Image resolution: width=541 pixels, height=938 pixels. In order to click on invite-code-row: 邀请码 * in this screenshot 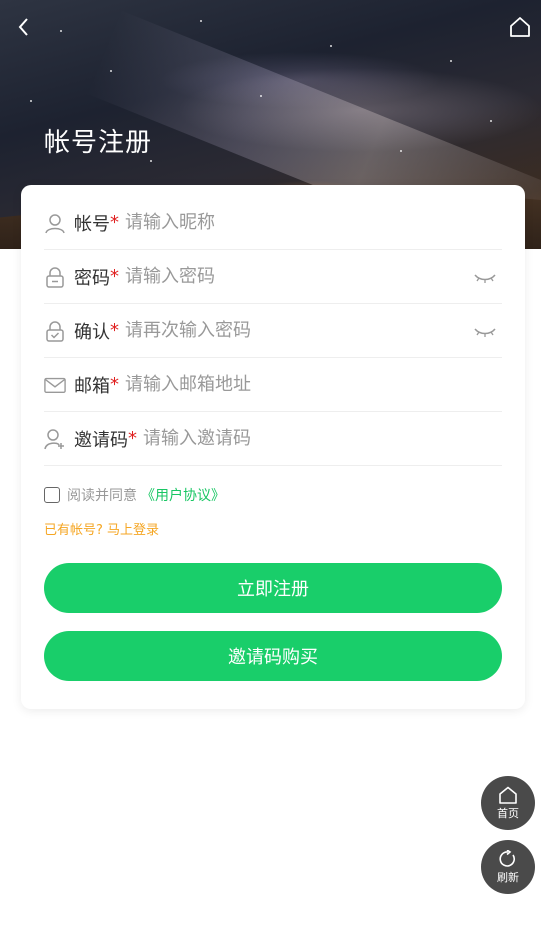, I will do `click(273, 439)`.